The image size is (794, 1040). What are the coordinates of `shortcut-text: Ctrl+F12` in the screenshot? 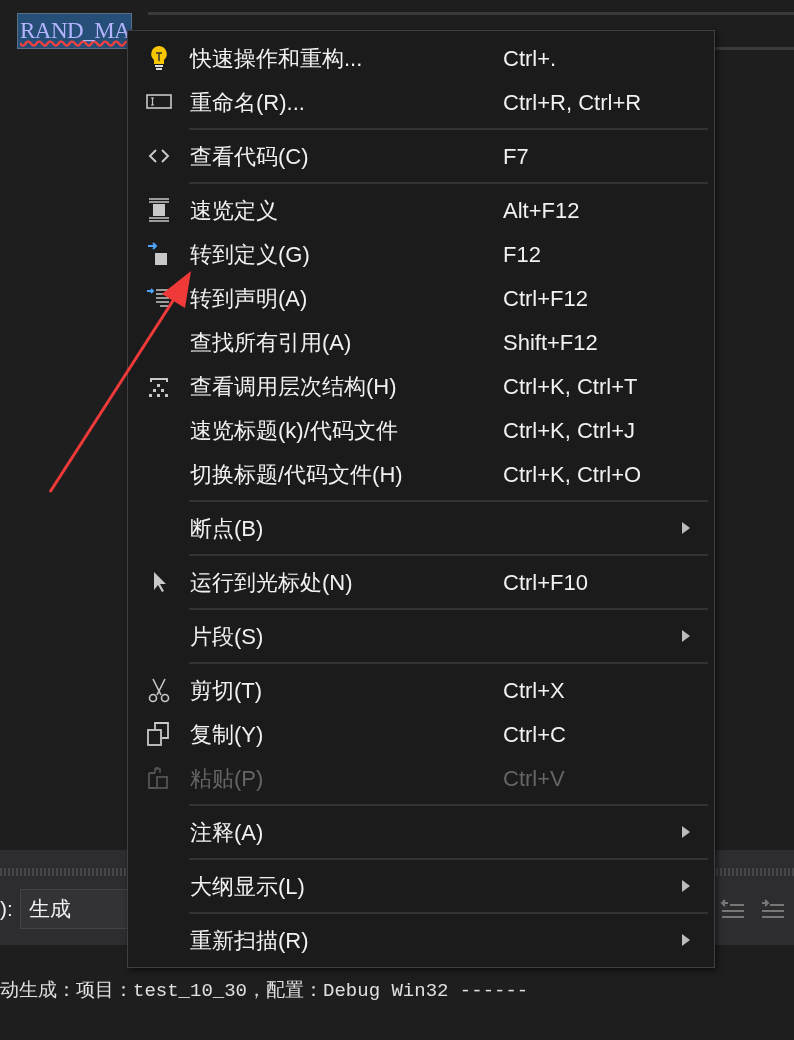 It's located at (545, 298).